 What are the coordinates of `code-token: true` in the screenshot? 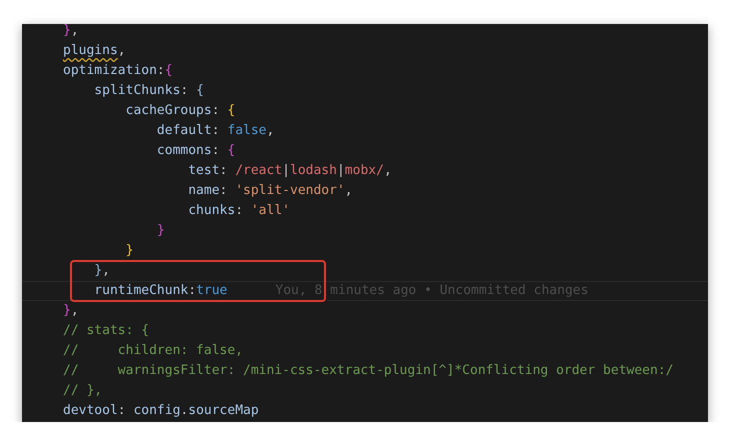 It's located at (212, 291).